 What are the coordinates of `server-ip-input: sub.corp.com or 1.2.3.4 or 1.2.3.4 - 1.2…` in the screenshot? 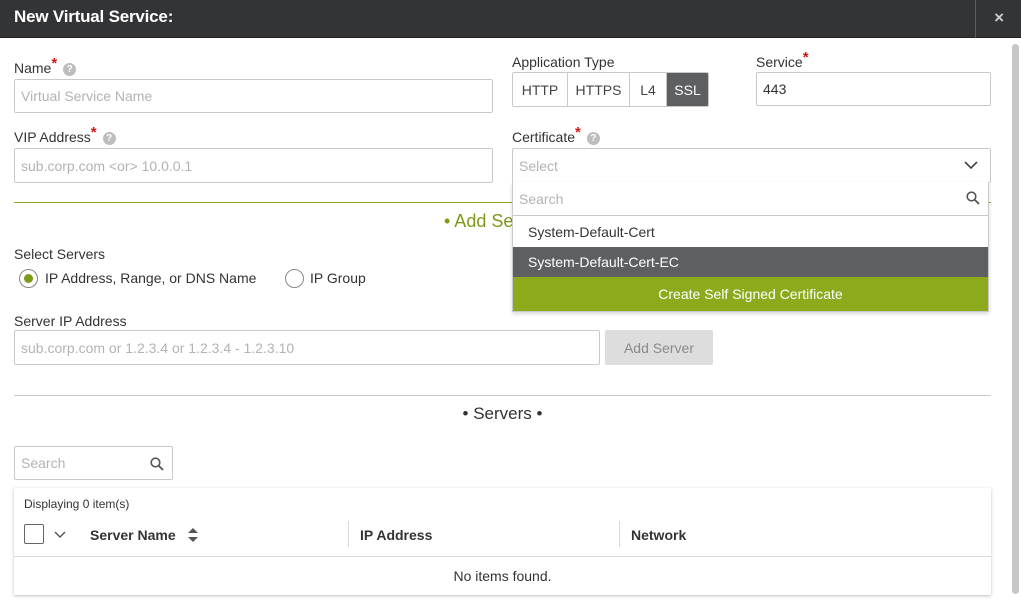 It's located at (307, 347).